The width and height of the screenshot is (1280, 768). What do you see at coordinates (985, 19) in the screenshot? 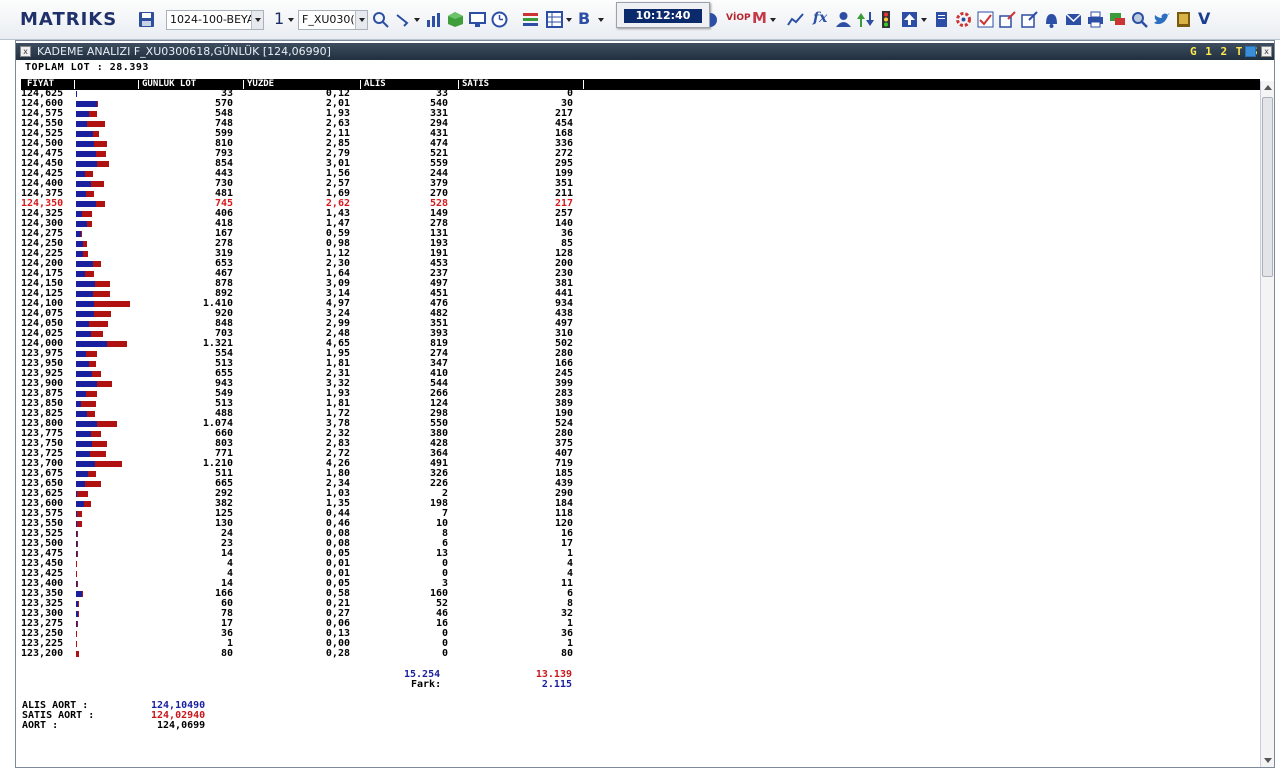
I see `check-icon` at bounding box center [985, 19].